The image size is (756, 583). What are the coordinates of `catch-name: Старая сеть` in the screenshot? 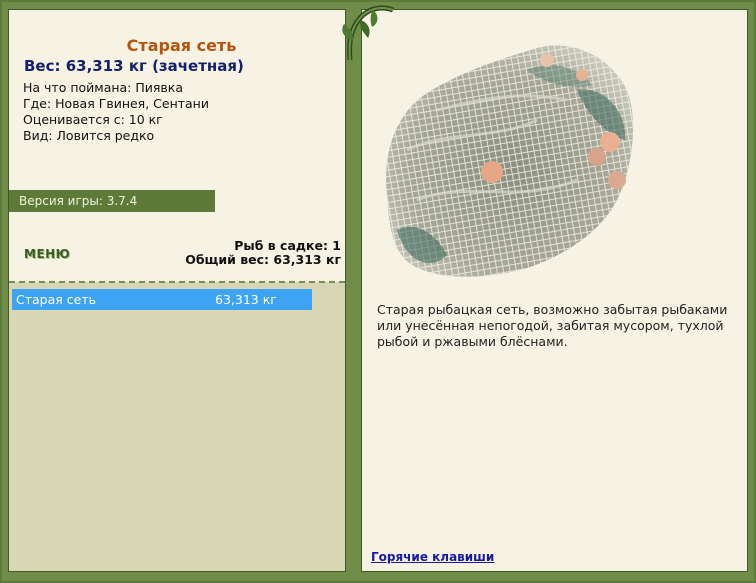 It's located at (56, 299).